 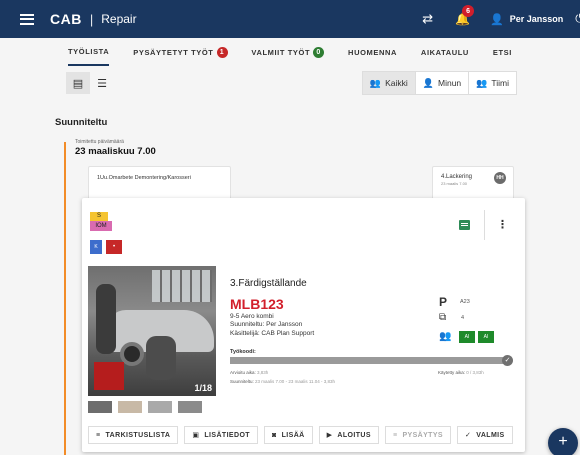 I want to click on filter-all: 👥 Kaikki, so click(x=388, y=83).